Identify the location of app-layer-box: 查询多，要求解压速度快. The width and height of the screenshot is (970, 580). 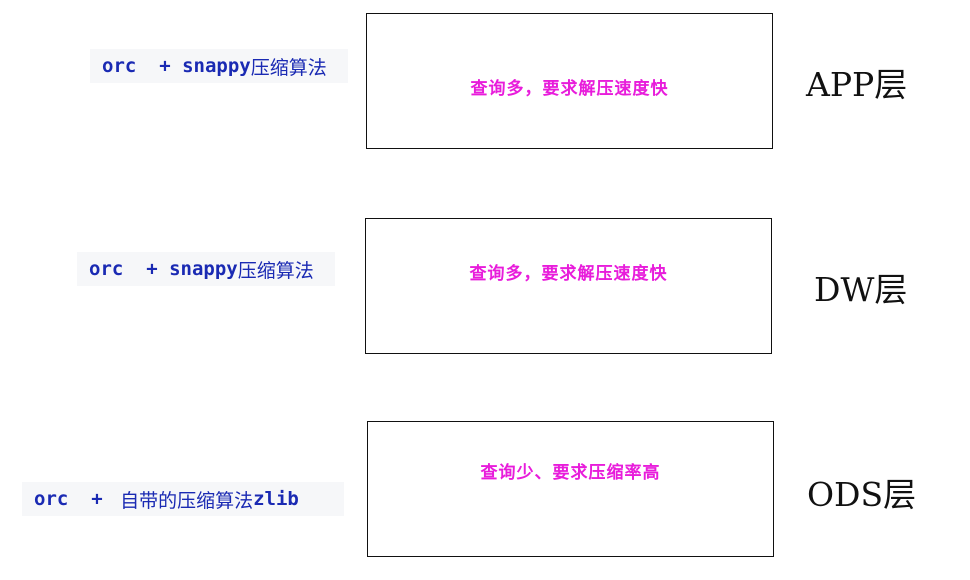
(569, 81).